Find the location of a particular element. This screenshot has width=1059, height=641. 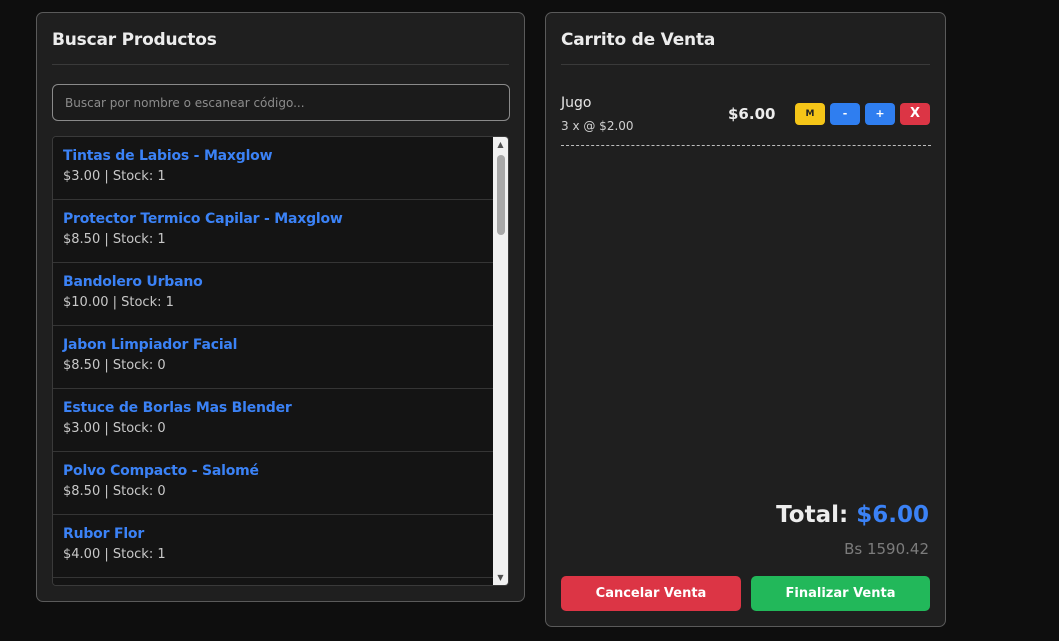

modify-item-button: M is located at coordinates (810, 114).